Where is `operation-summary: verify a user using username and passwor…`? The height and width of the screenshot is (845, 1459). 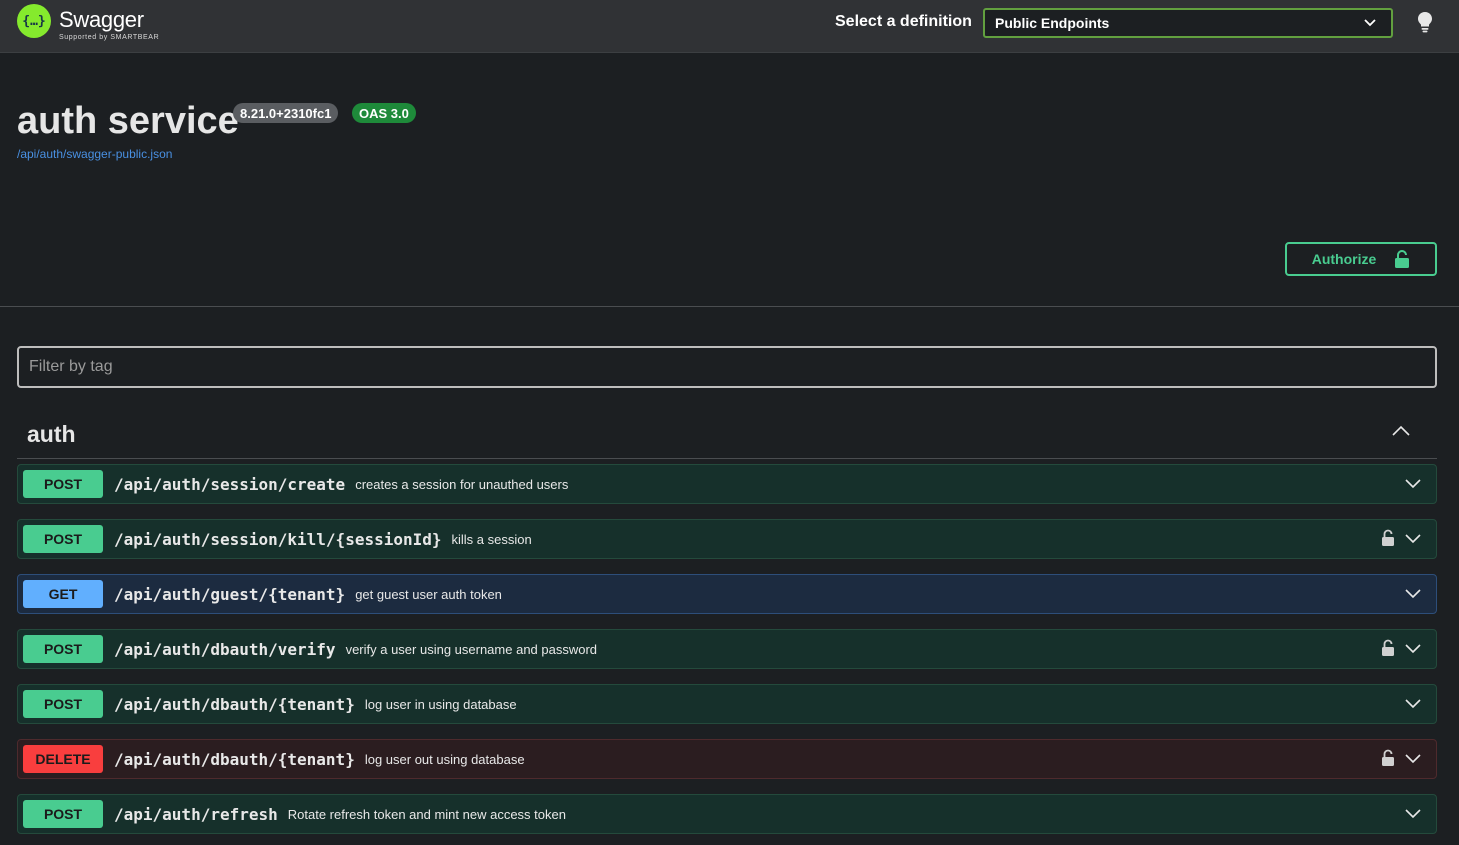 operation-summary: verify a user using username and passwor… is located at coordinates (471, 649).